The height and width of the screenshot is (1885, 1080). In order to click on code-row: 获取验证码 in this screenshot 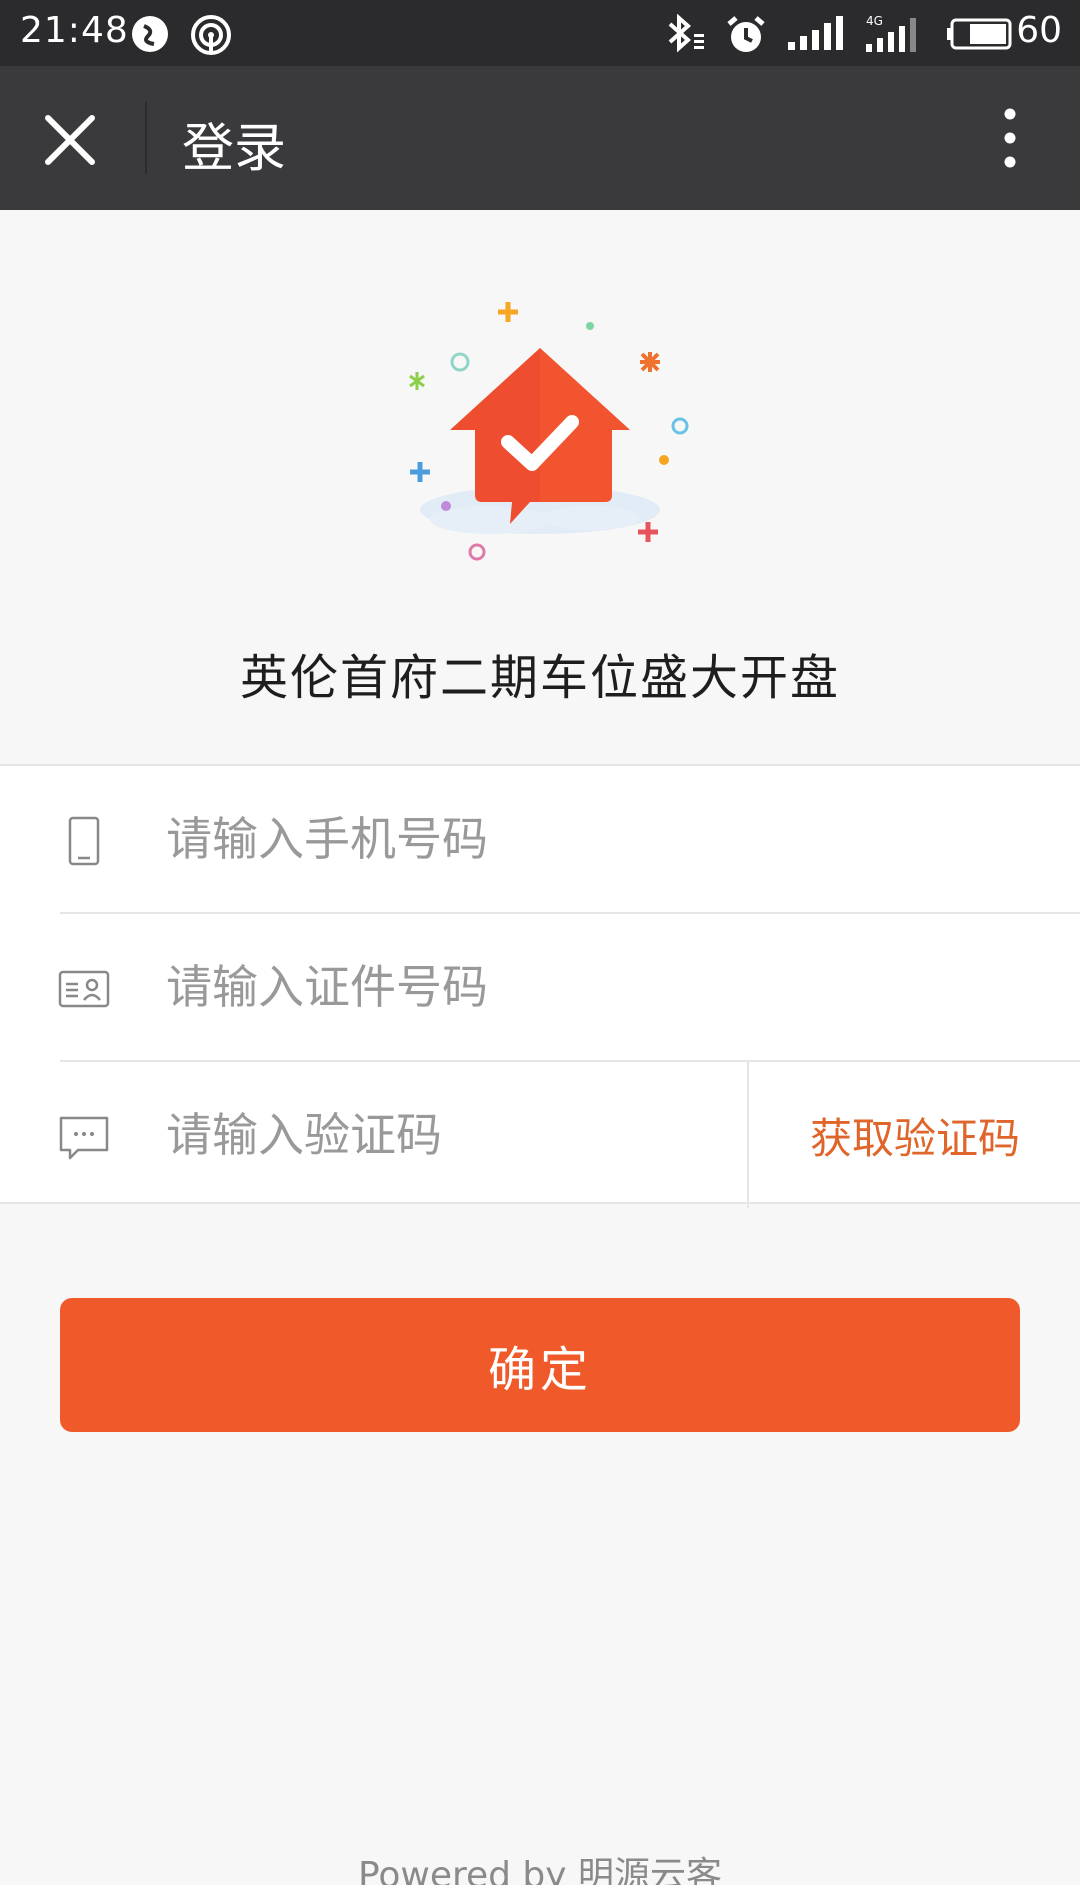, I will do `click(540, 1135)`.